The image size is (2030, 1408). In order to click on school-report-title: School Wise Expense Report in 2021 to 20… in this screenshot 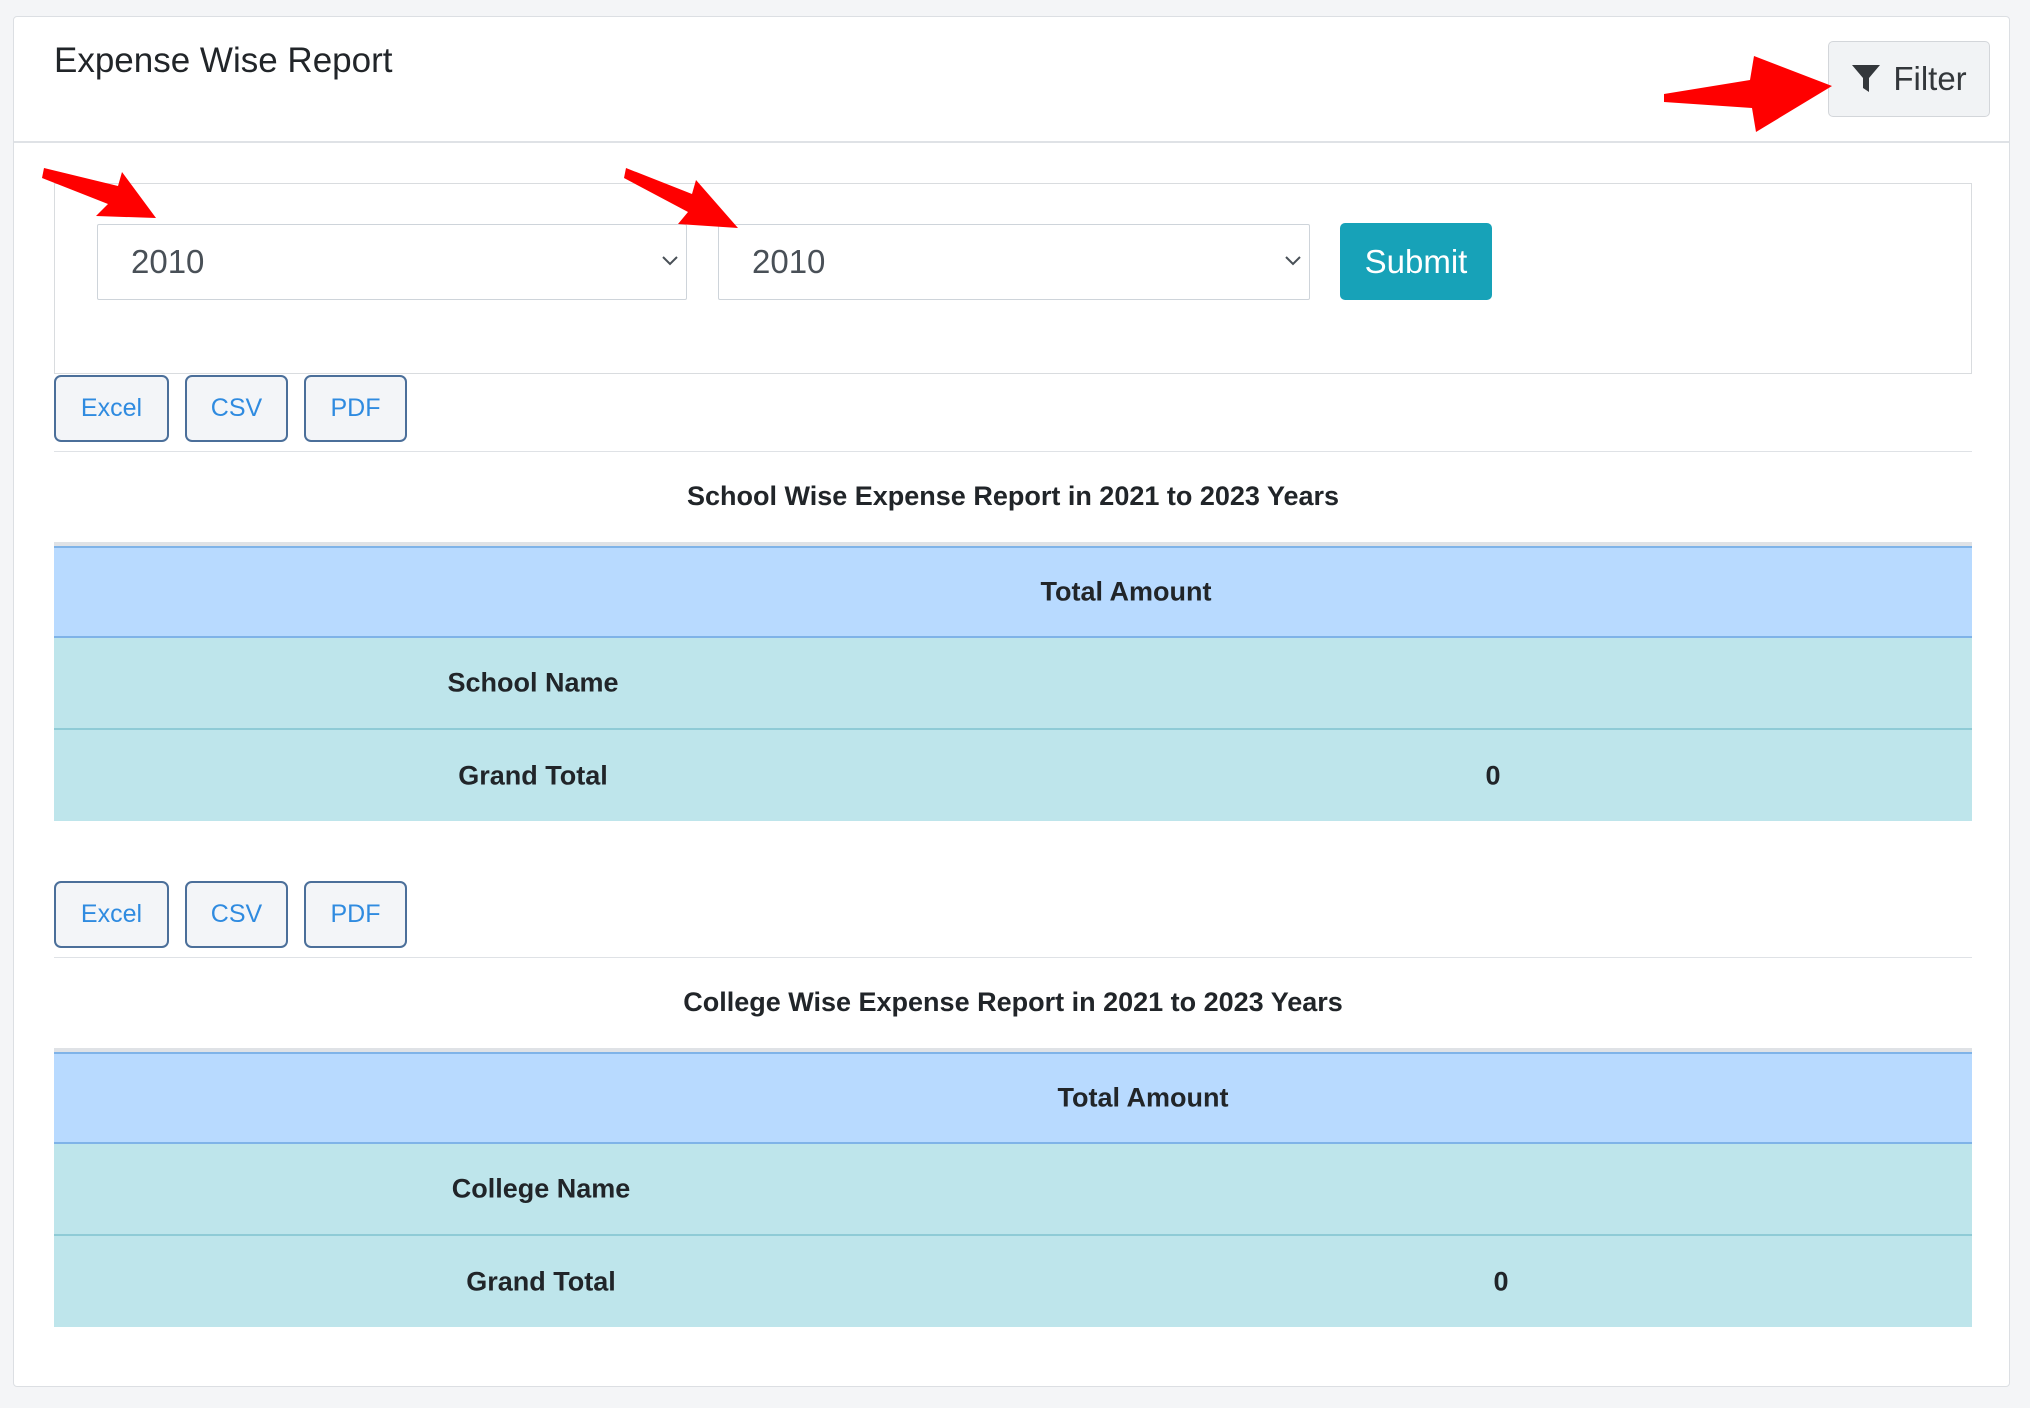, I will do `click(1013, 496)`.